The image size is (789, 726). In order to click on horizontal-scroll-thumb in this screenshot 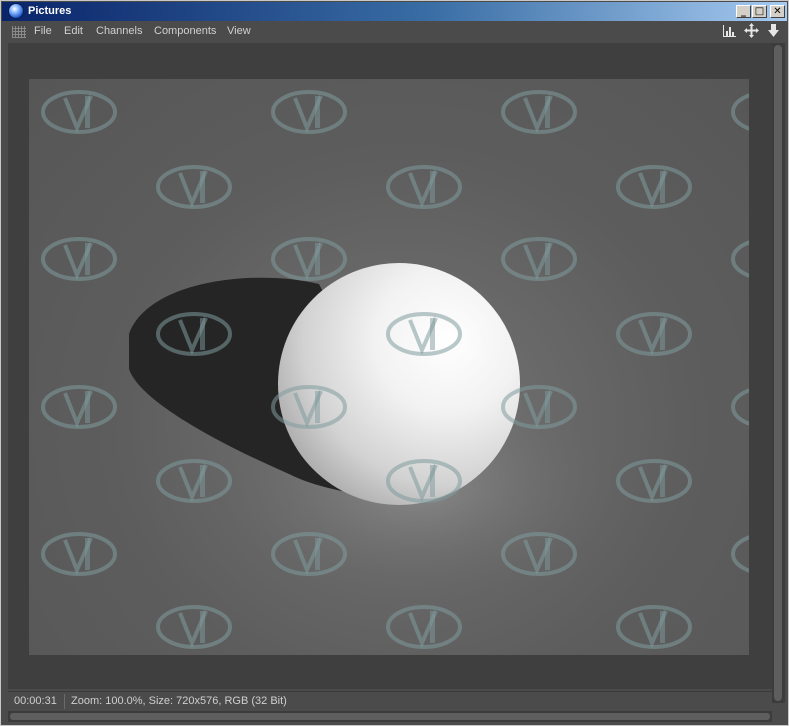, I will do `click(390, 716)`.